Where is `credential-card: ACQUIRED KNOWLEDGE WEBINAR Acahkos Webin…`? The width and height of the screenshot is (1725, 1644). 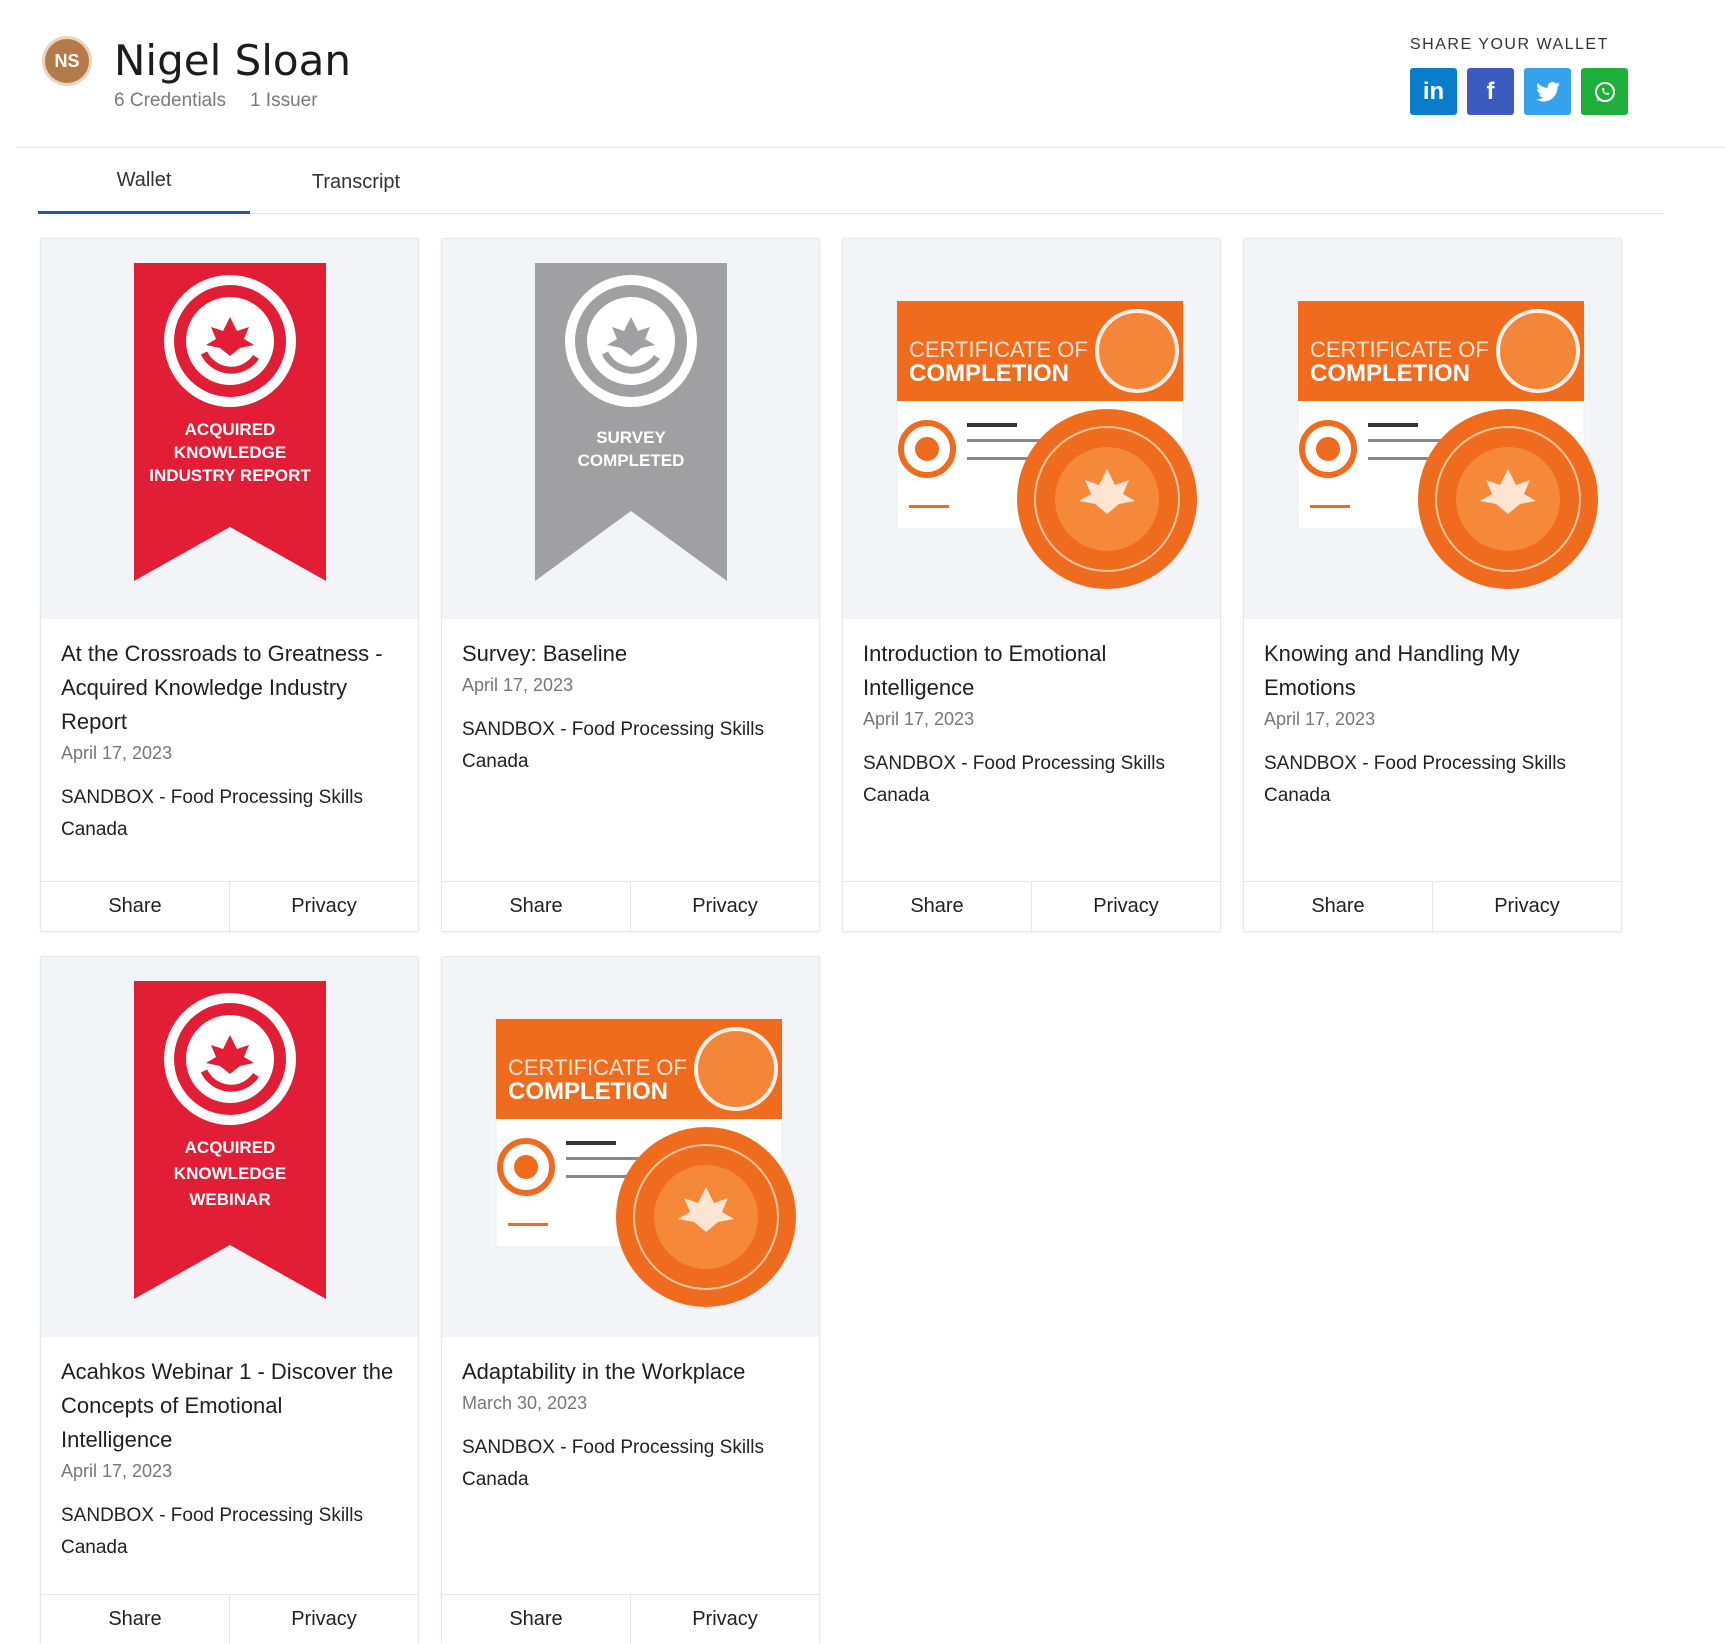
credential-card: ACQUIRED KNOWLEDGE WEBINAR Acahkos Webin… is located at coordinates (229, 1300).